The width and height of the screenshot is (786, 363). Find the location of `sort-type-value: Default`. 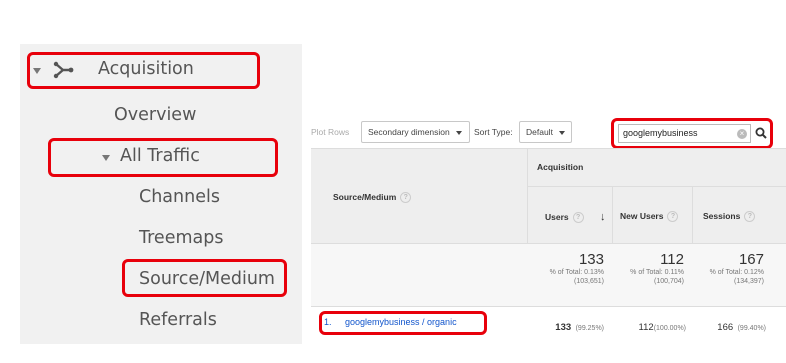

sort-type-value: Default is located at coordinates (539, 132).